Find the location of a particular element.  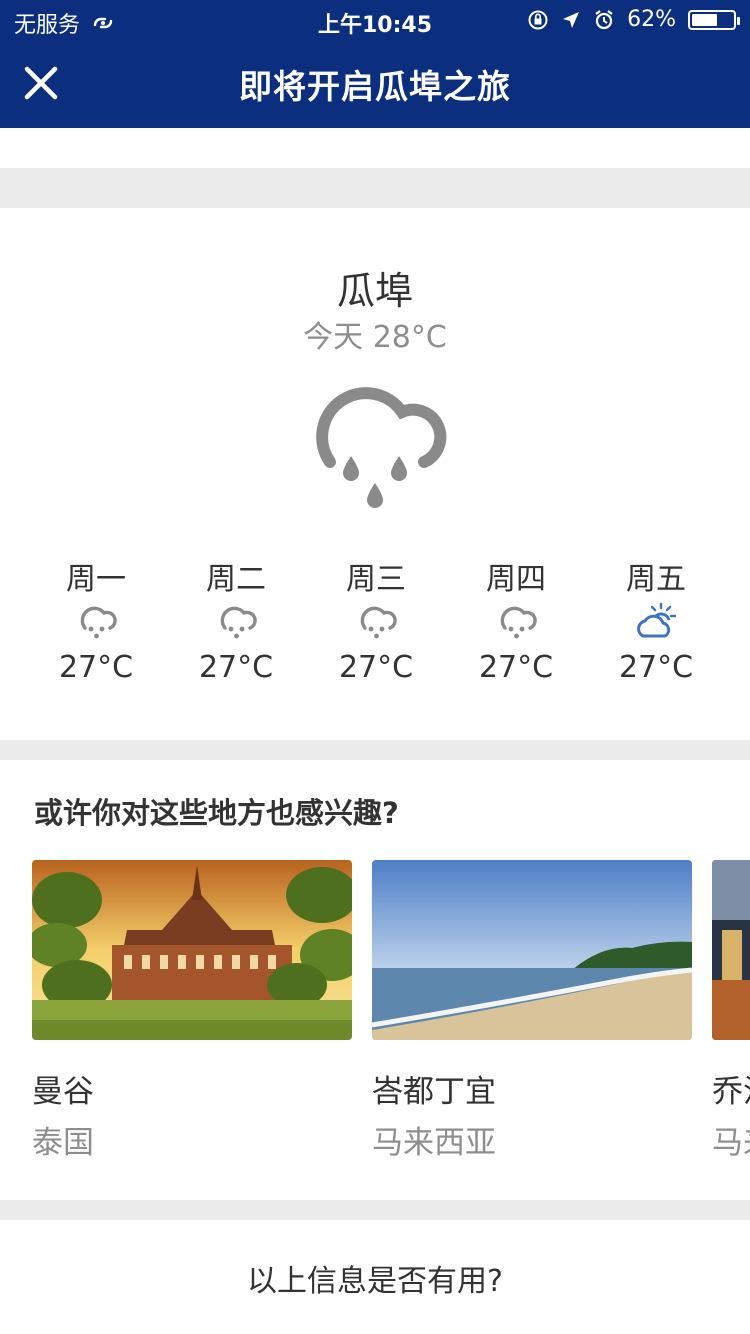

forecast-day: 周五 27°C is located at coordinates (656, 619).